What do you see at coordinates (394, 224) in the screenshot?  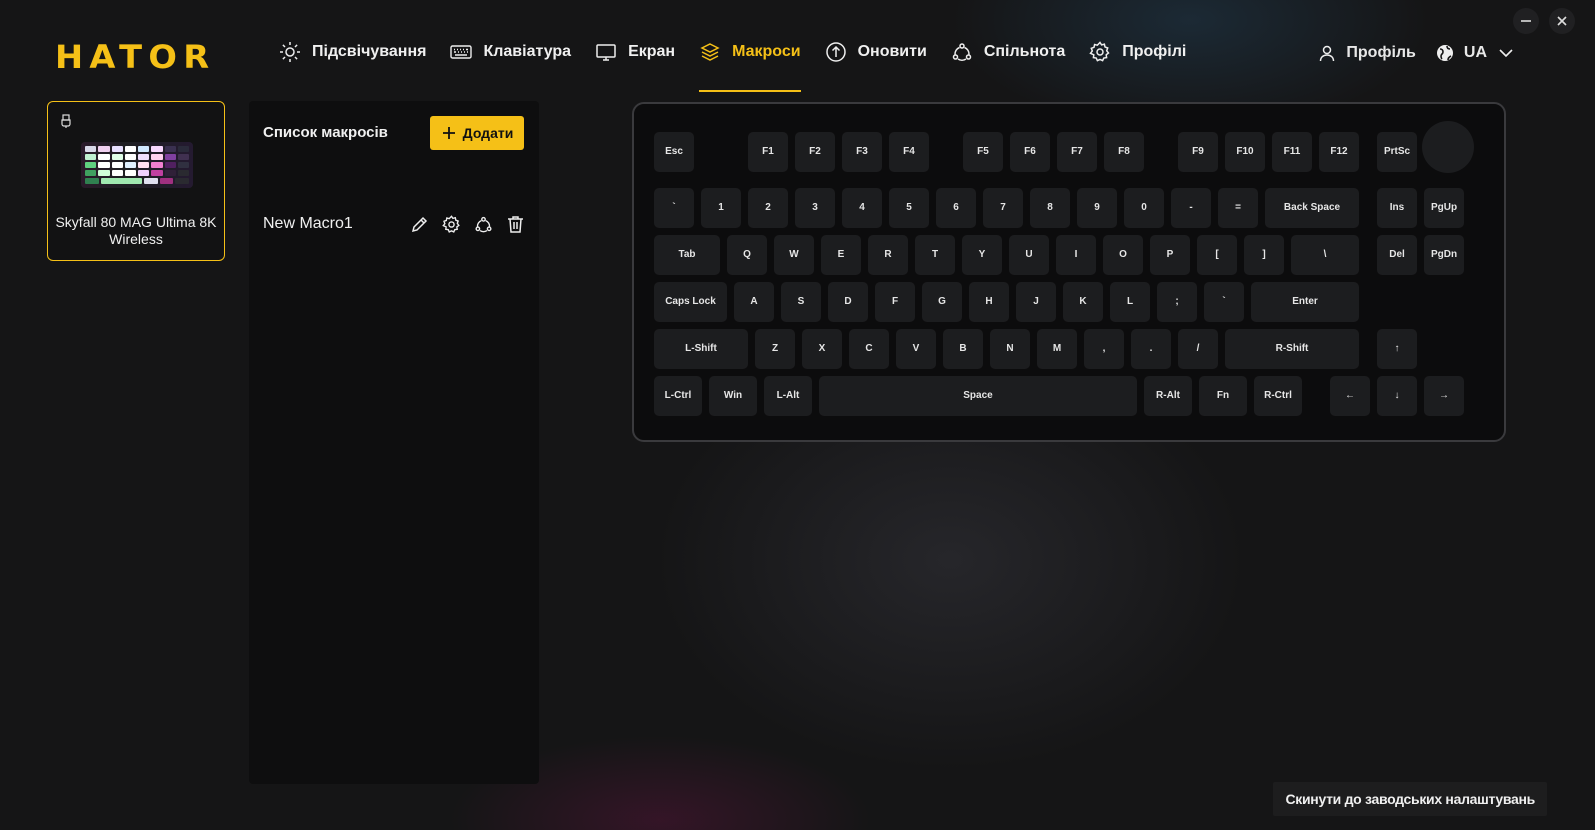 I see `macro-list-item: New Macro1` at bounding box center [394, 224].